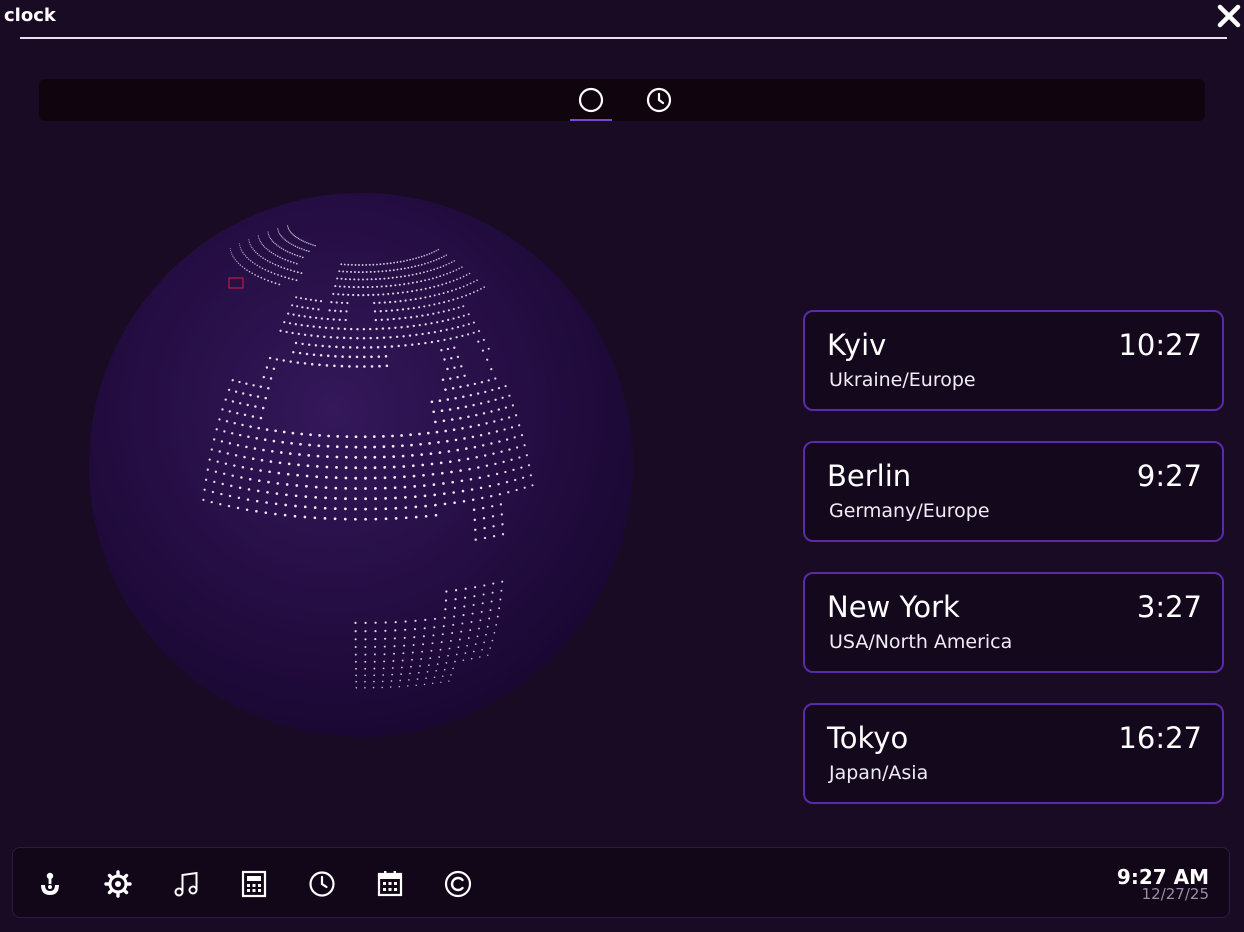  I want to click on city-region: Japan/Asia, so click(879, 773).